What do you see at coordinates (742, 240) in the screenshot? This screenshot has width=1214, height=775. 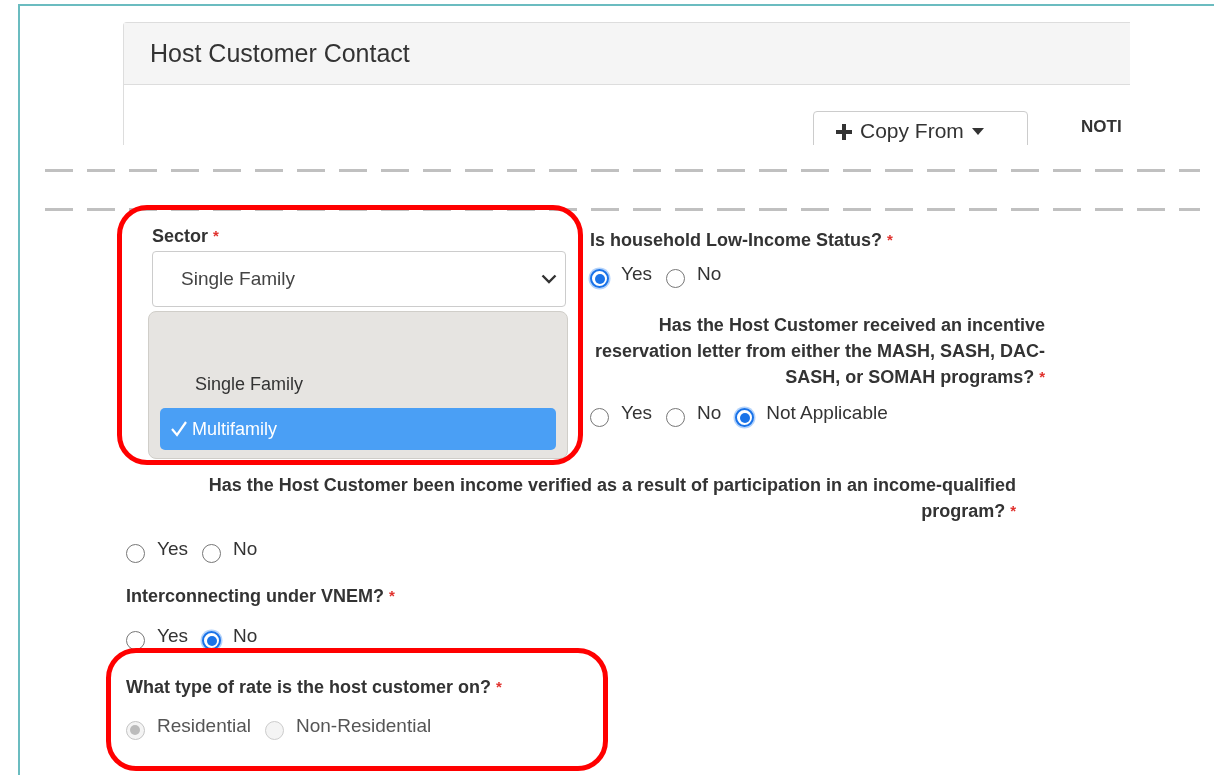 I see `question-label: Is household Low-Income Status? *` at bounding box center [742, 240].